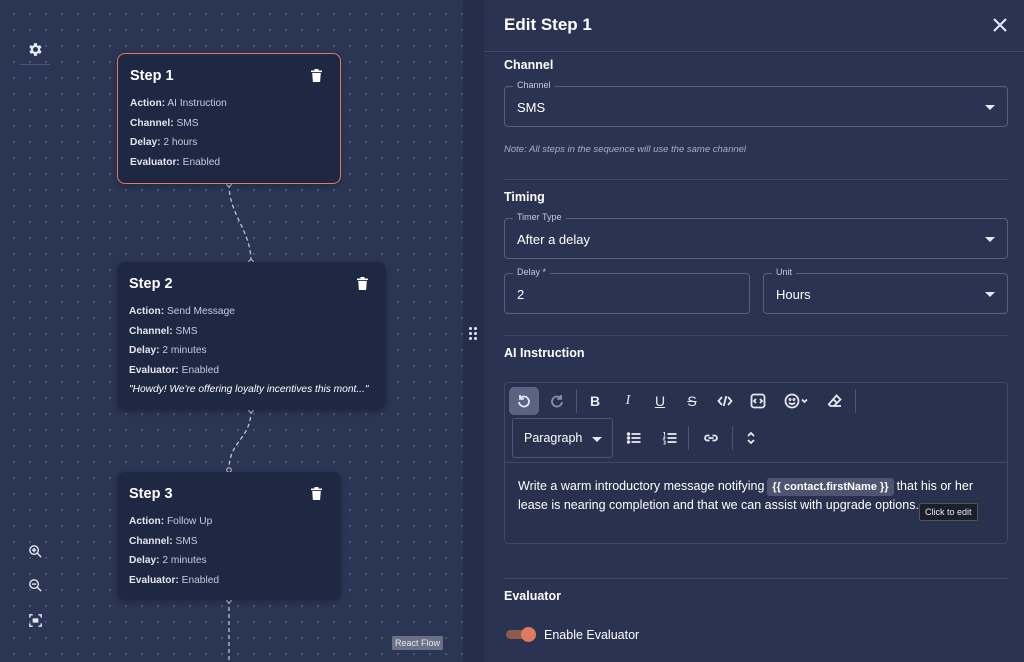  What do you see at coordinates (660, 401) in the screenshot?
I see `underline-icon: U` at bounding box center [660, 401].